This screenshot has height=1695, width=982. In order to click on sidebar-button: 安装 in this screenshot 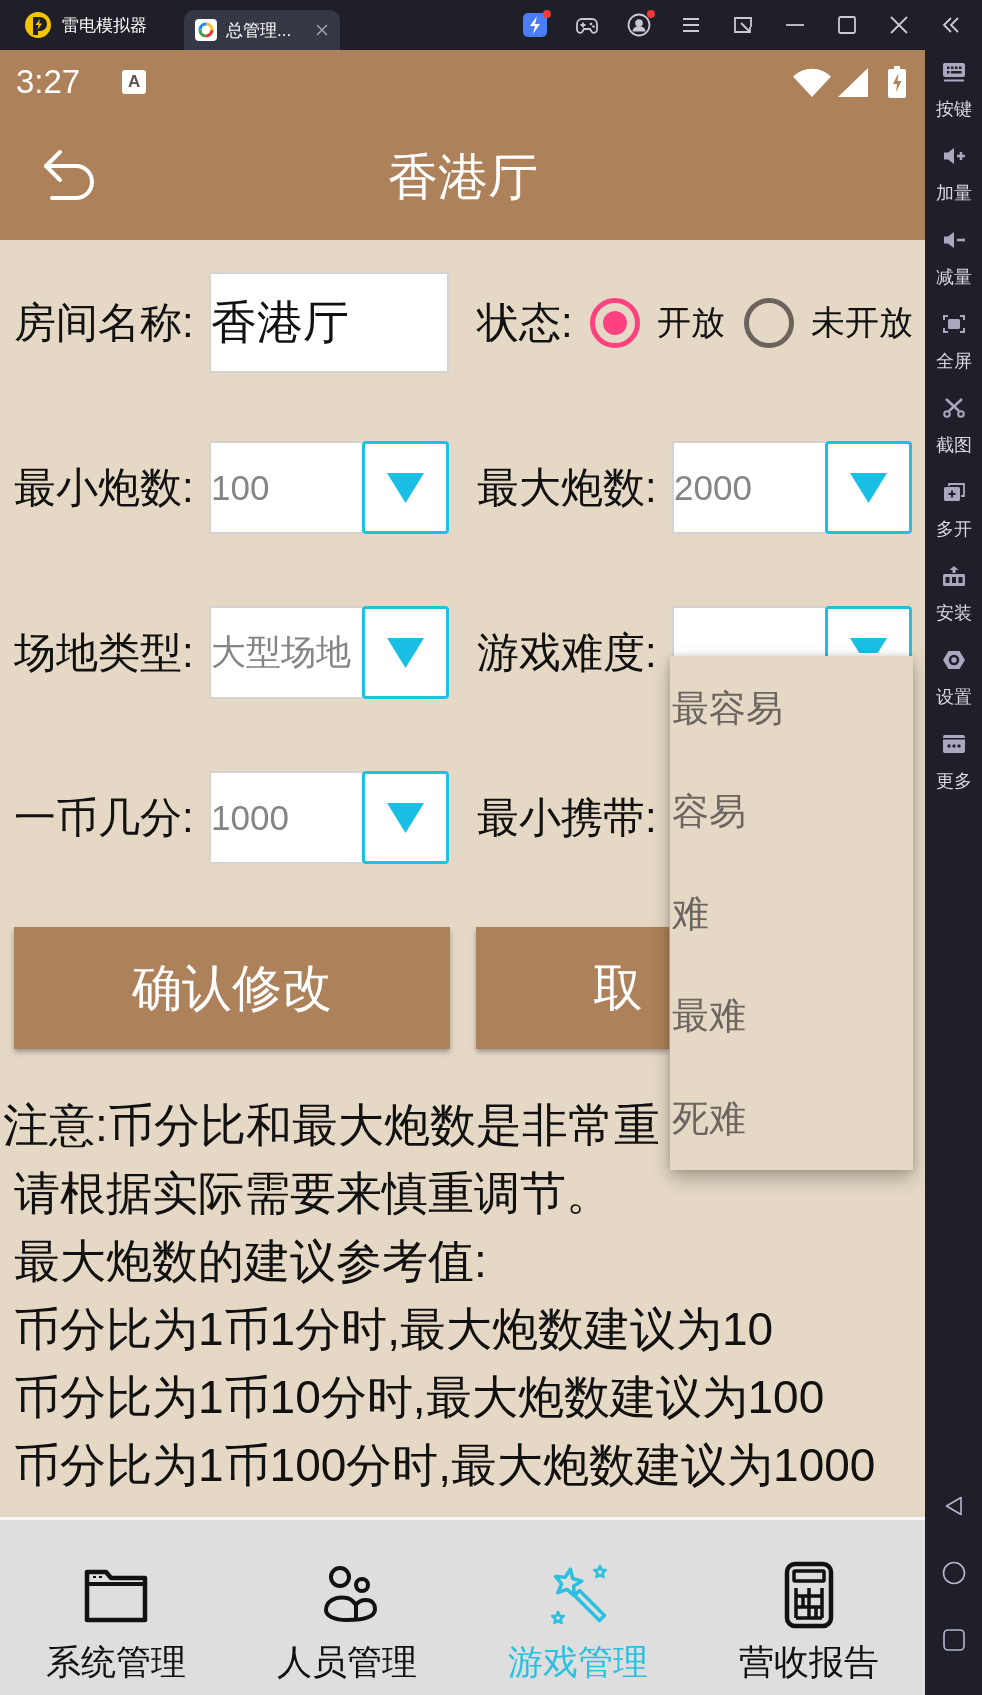, I will do `click(953, 594)`.